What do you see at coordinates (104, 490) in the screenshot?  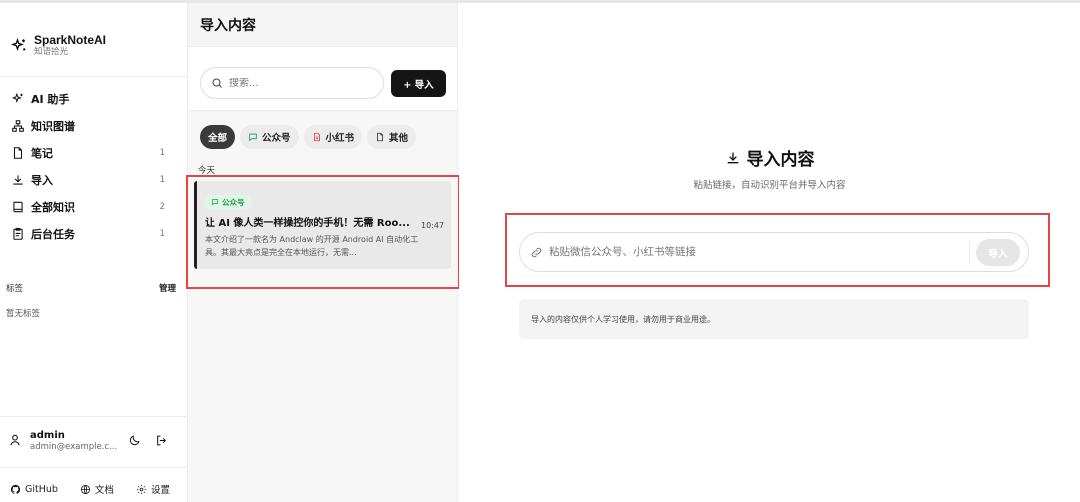 I see `docs-label: 文档` at bounding box center [104, 490].